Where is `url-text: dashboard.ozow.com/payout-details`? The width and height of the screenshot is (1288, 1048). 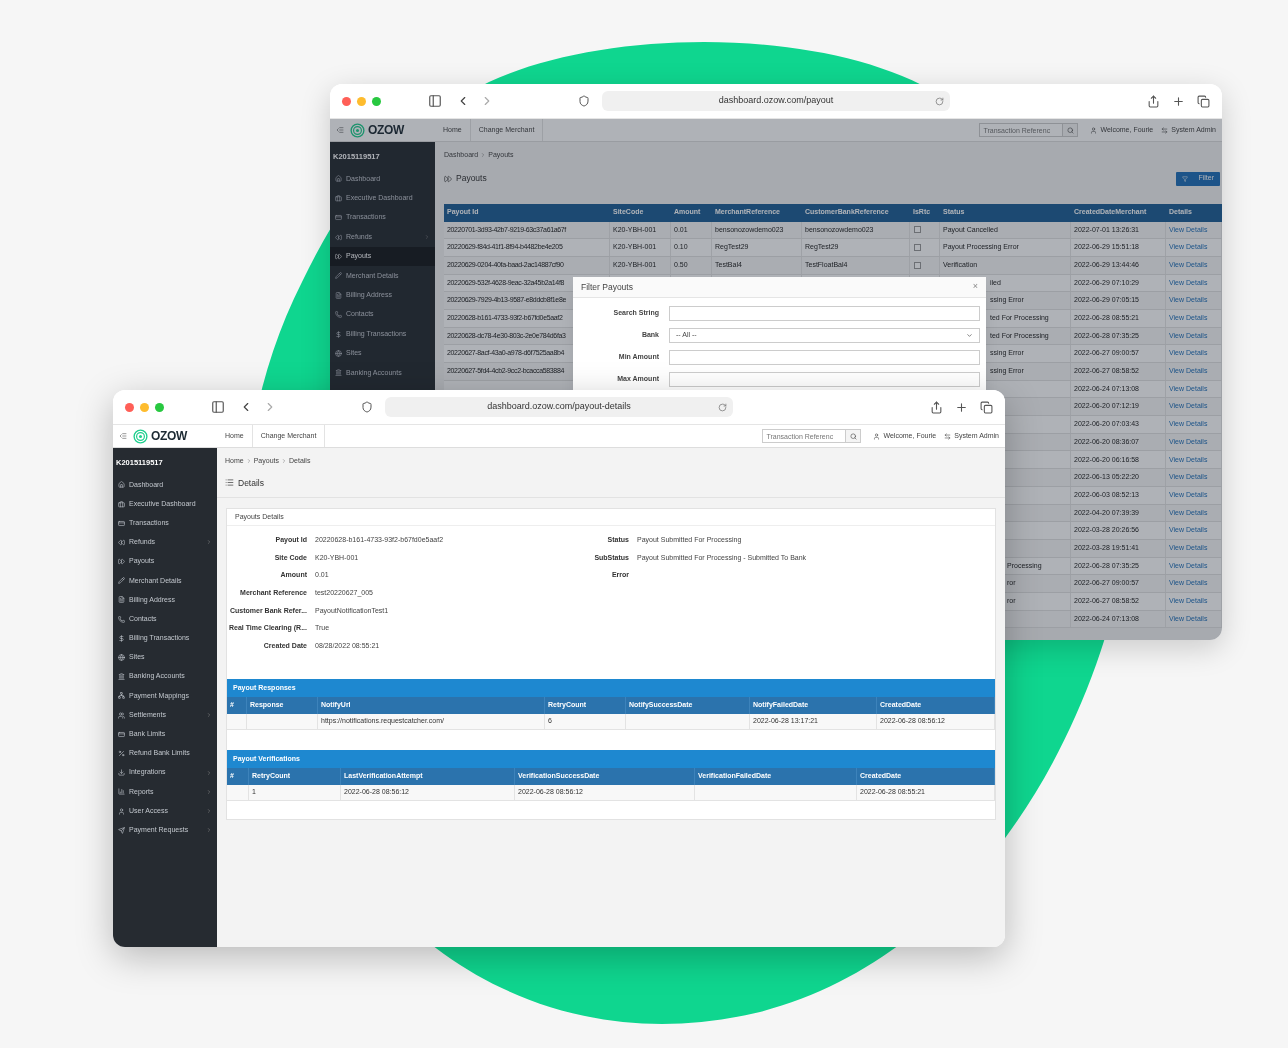
url-text: dashboard.ozow.com/payout-details is located at coordinates (559, 407).